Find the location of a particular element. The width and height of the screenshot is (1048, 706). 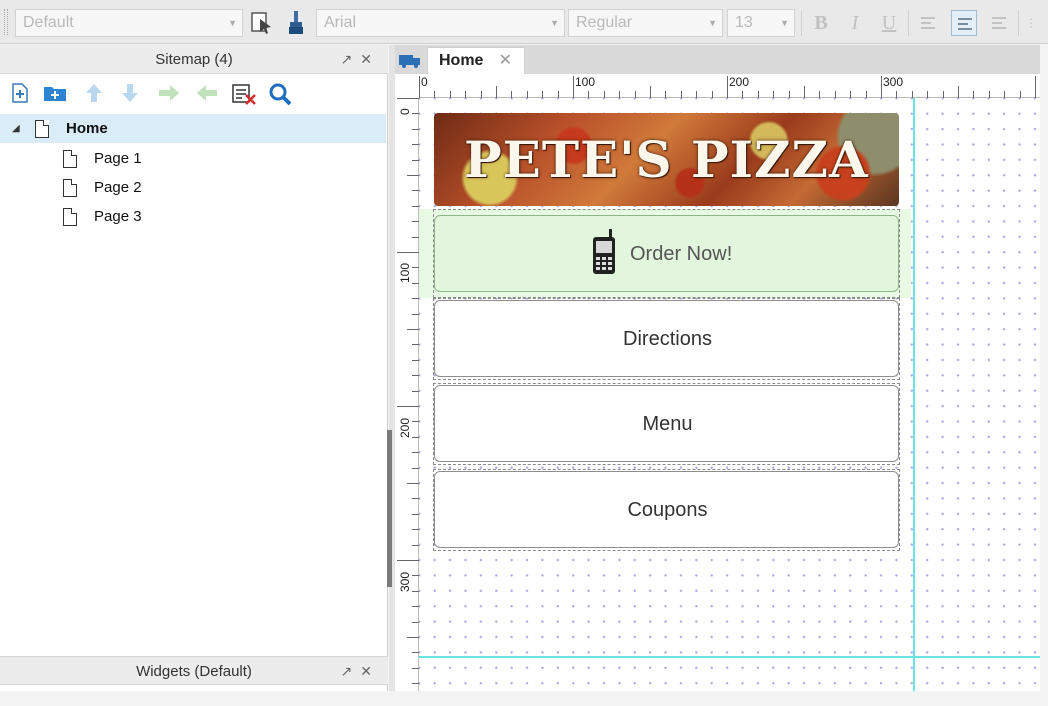

tree-item-label: Page 2 is located at coordinates (118, 187).